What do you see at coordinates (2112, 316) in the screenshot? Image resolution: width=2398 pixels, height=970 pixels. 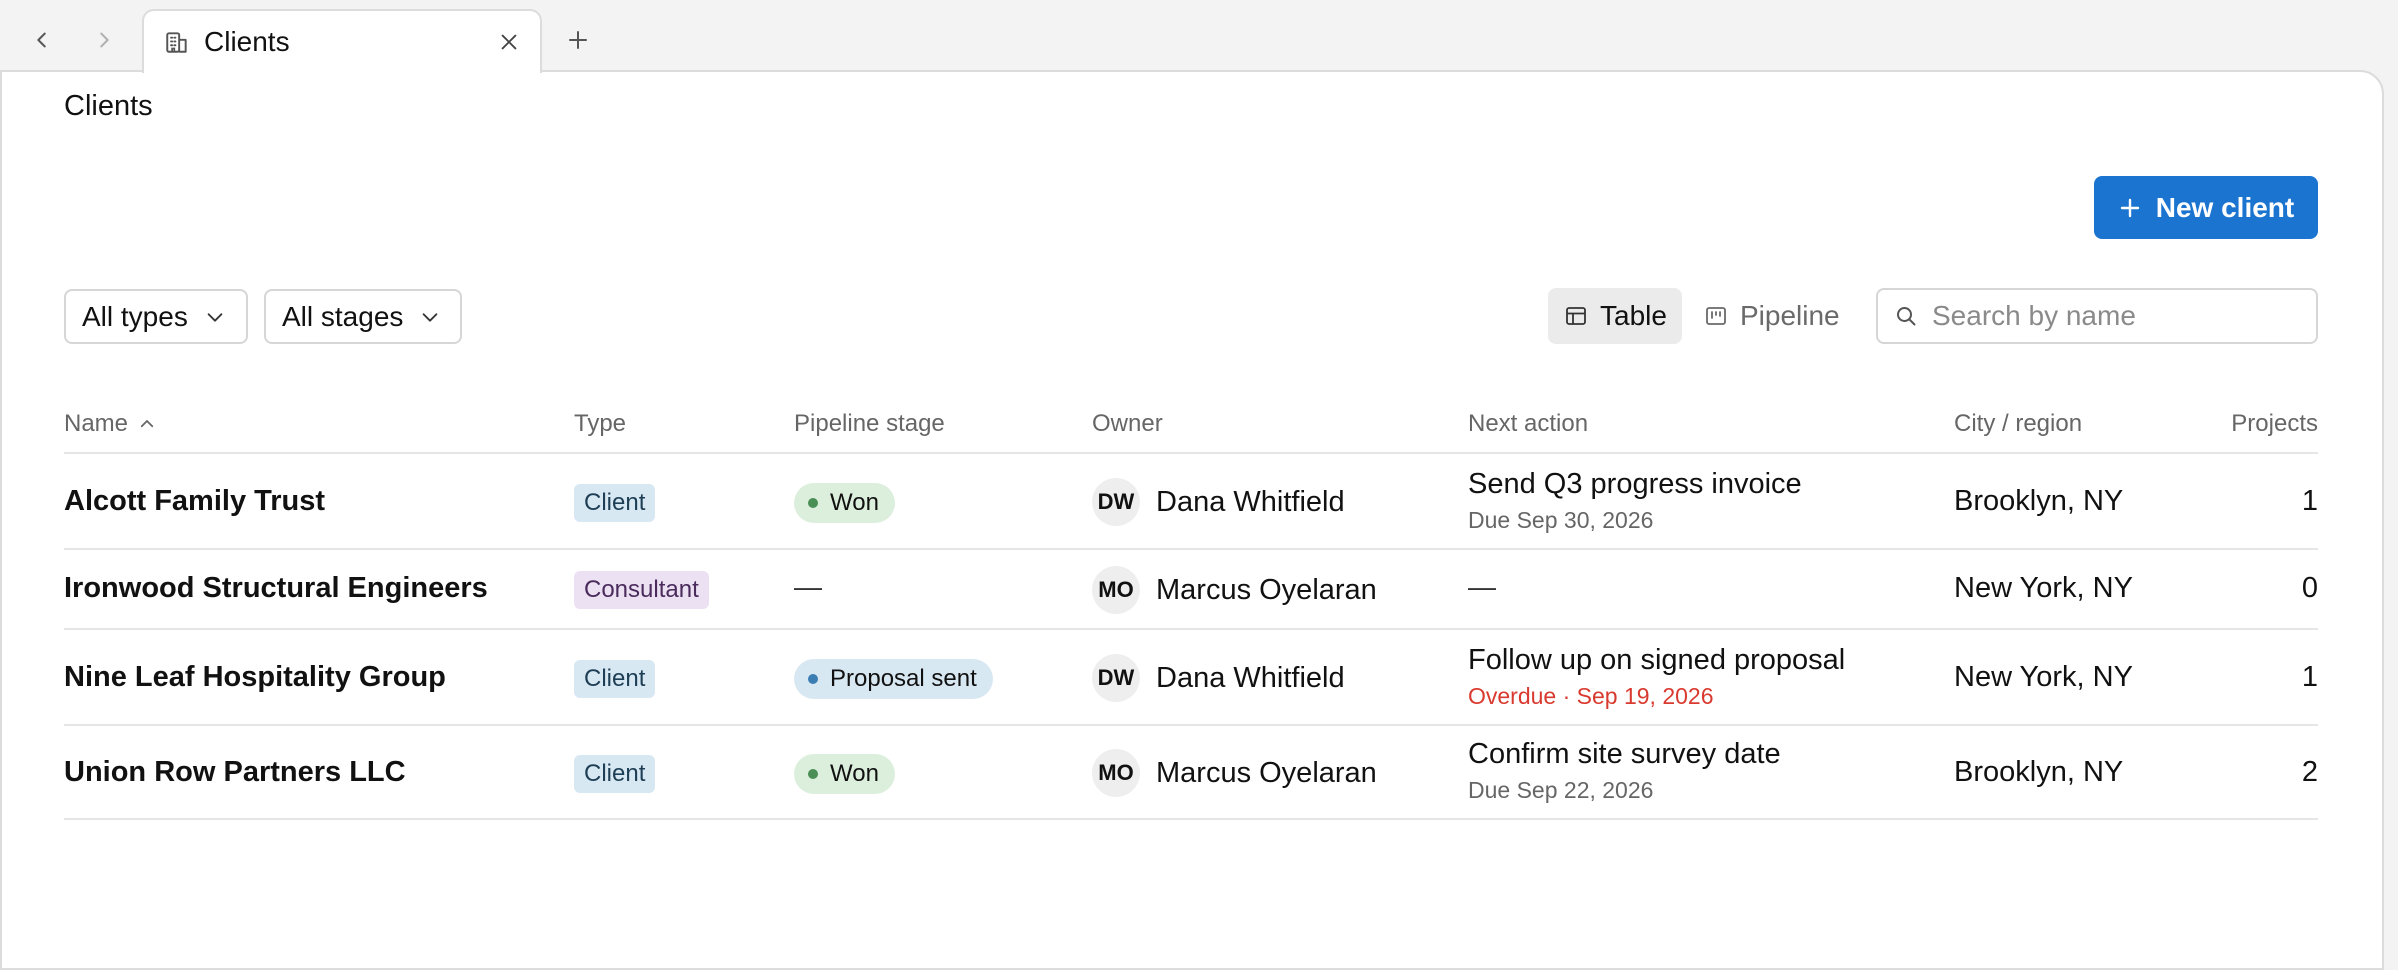 I see `search-input` at bounding box center [2112, 316].